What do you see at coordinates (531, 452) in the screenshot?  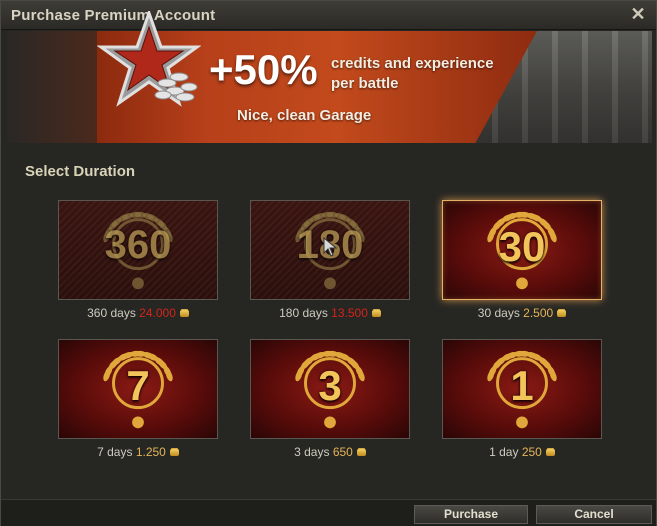 I see `duration-price: 250` at bounding box center [531, 452].